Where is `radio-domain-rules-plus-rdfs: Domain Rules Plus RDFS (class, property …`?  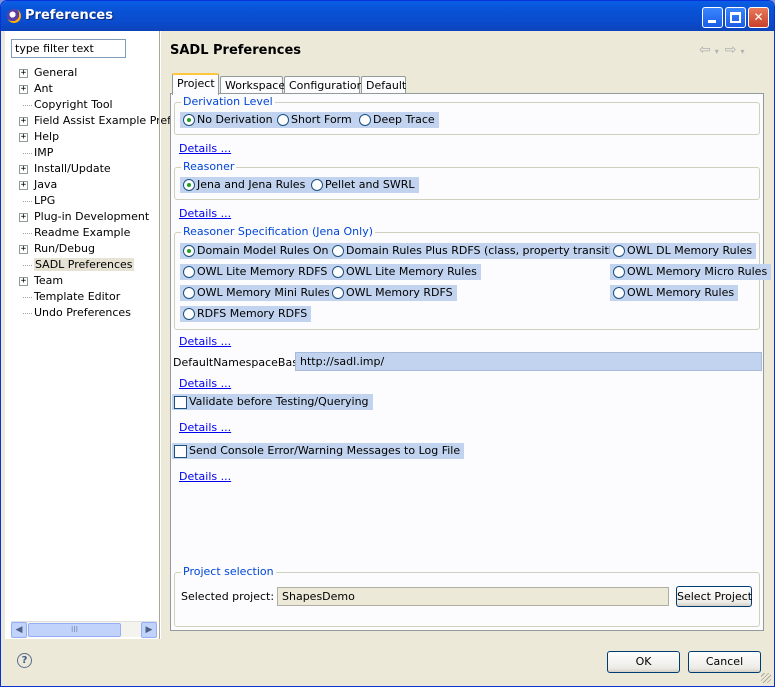
radio-domain-rules-plus-rdfs: Domain Rules Plus RDFS (class, property … is located at coordinates (485, 251).